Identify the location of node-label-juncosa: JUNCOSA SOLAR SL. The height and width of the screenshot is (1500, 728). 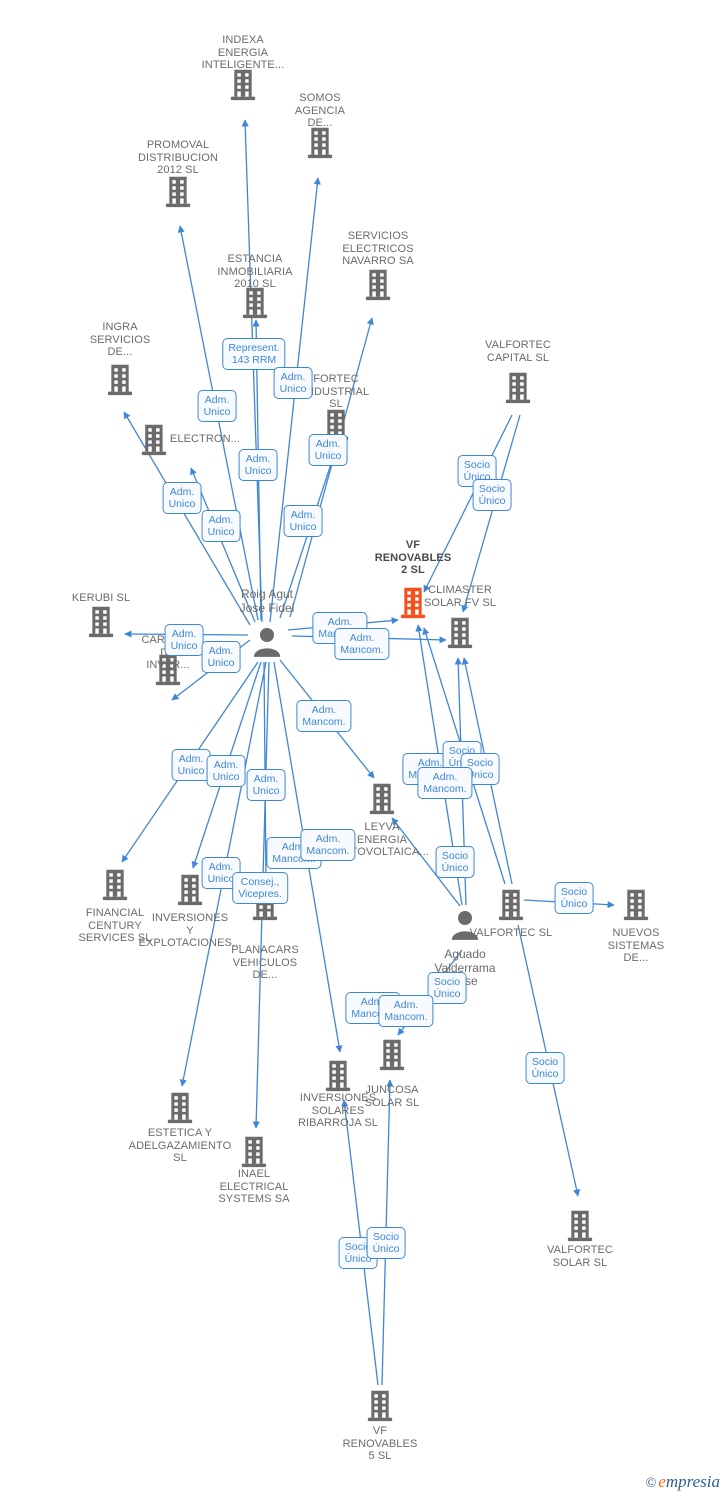
(392, 1096).